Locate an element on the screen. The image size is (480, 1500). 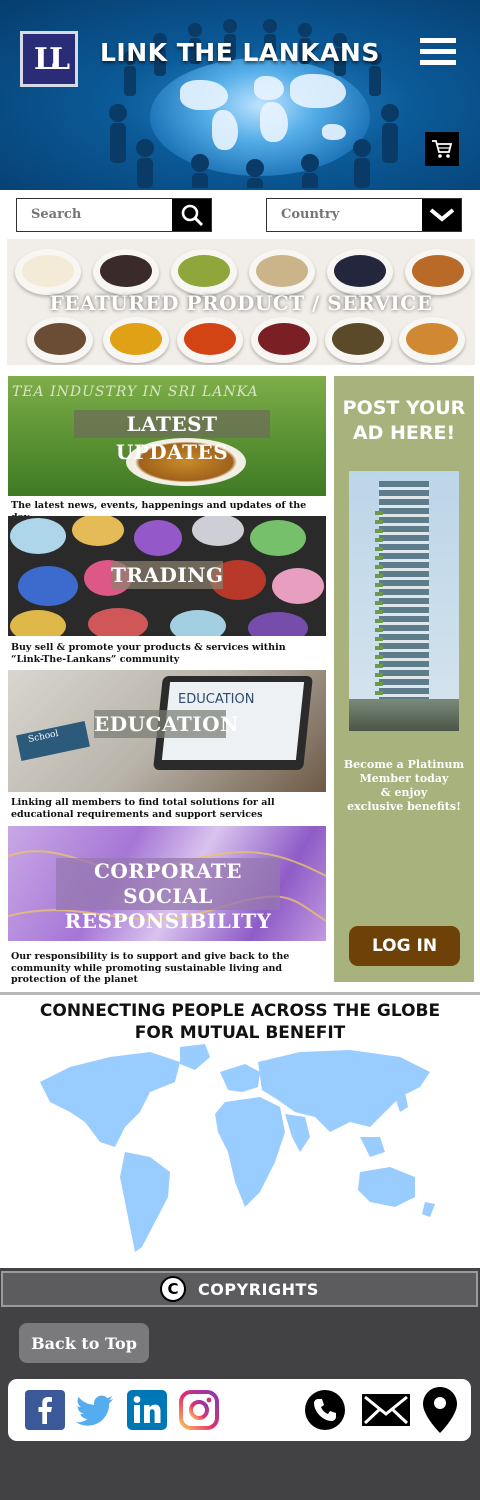
cart-icon is located at coordinates (442, 149).